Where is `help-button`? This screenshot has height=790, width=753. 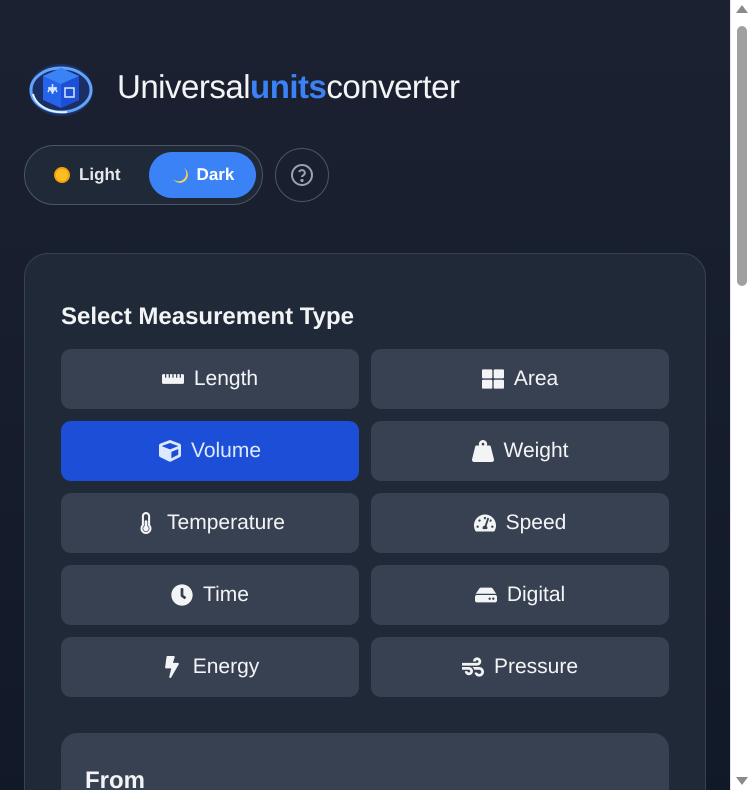 help-button is located at coordinates (302, 175).